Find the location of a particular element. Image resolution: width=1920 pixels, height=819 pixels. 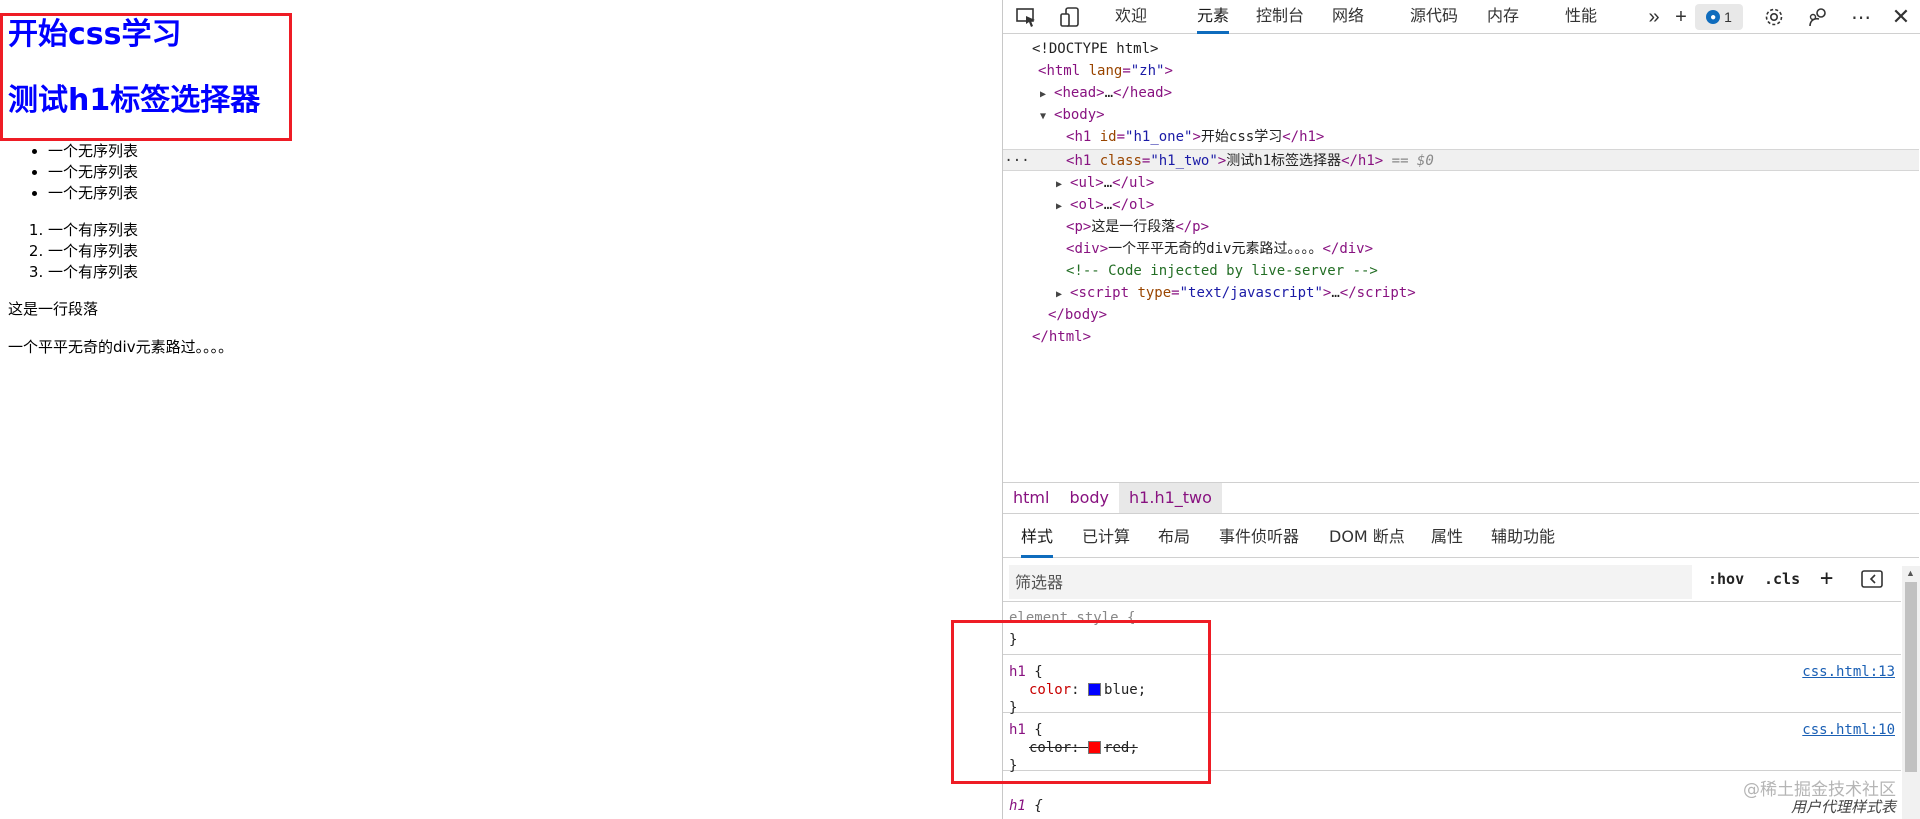

breadcrumb-html: html is located at coordinates (1031, 498).